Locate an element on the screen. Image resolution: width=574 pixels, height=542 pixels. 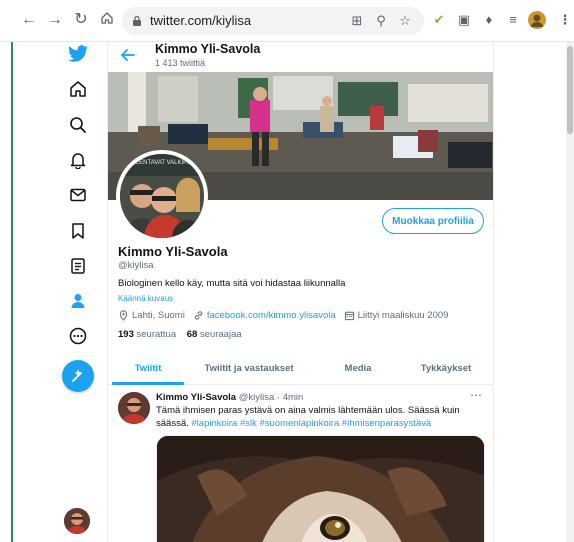
link-icon is located at coordinates (198, 315).